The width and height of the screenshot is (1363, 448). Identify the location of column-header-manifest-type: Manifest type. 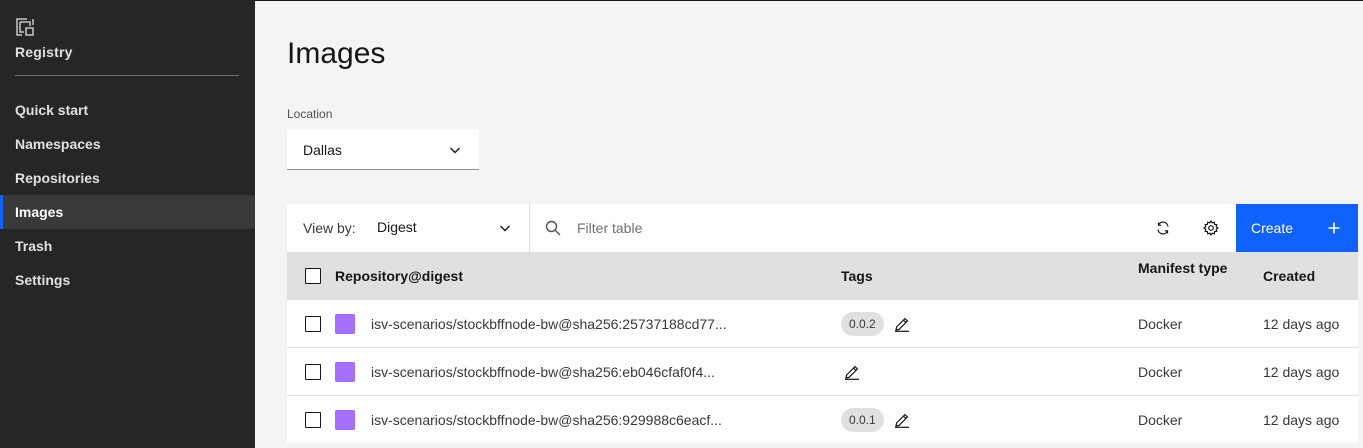
(1183, 268).